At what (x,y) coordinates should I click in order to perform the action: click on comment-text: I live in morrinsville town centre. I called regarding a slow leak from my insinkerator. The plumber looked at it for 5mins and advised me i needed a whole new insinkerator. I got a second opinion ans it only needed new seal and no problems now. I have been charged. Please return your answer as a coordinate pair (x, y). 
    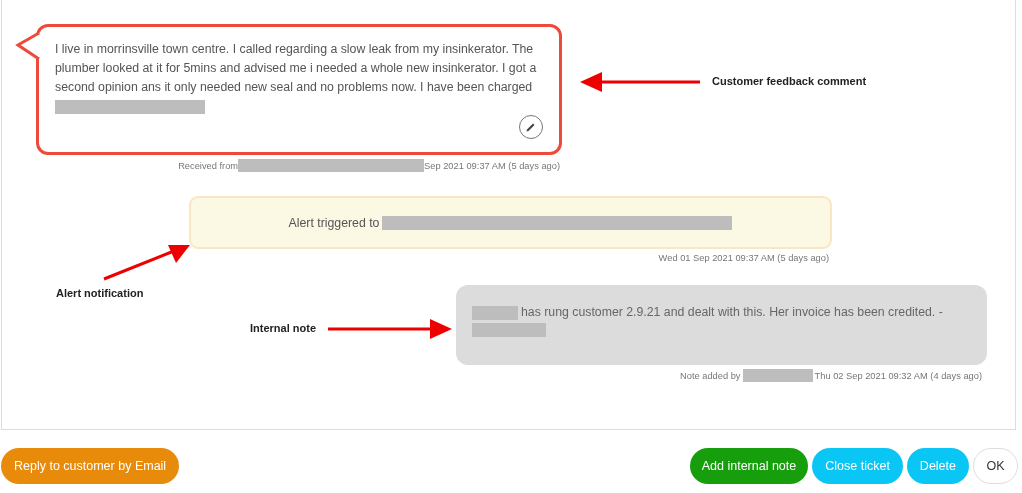
    Looking at the image, I should click on (296, 68).